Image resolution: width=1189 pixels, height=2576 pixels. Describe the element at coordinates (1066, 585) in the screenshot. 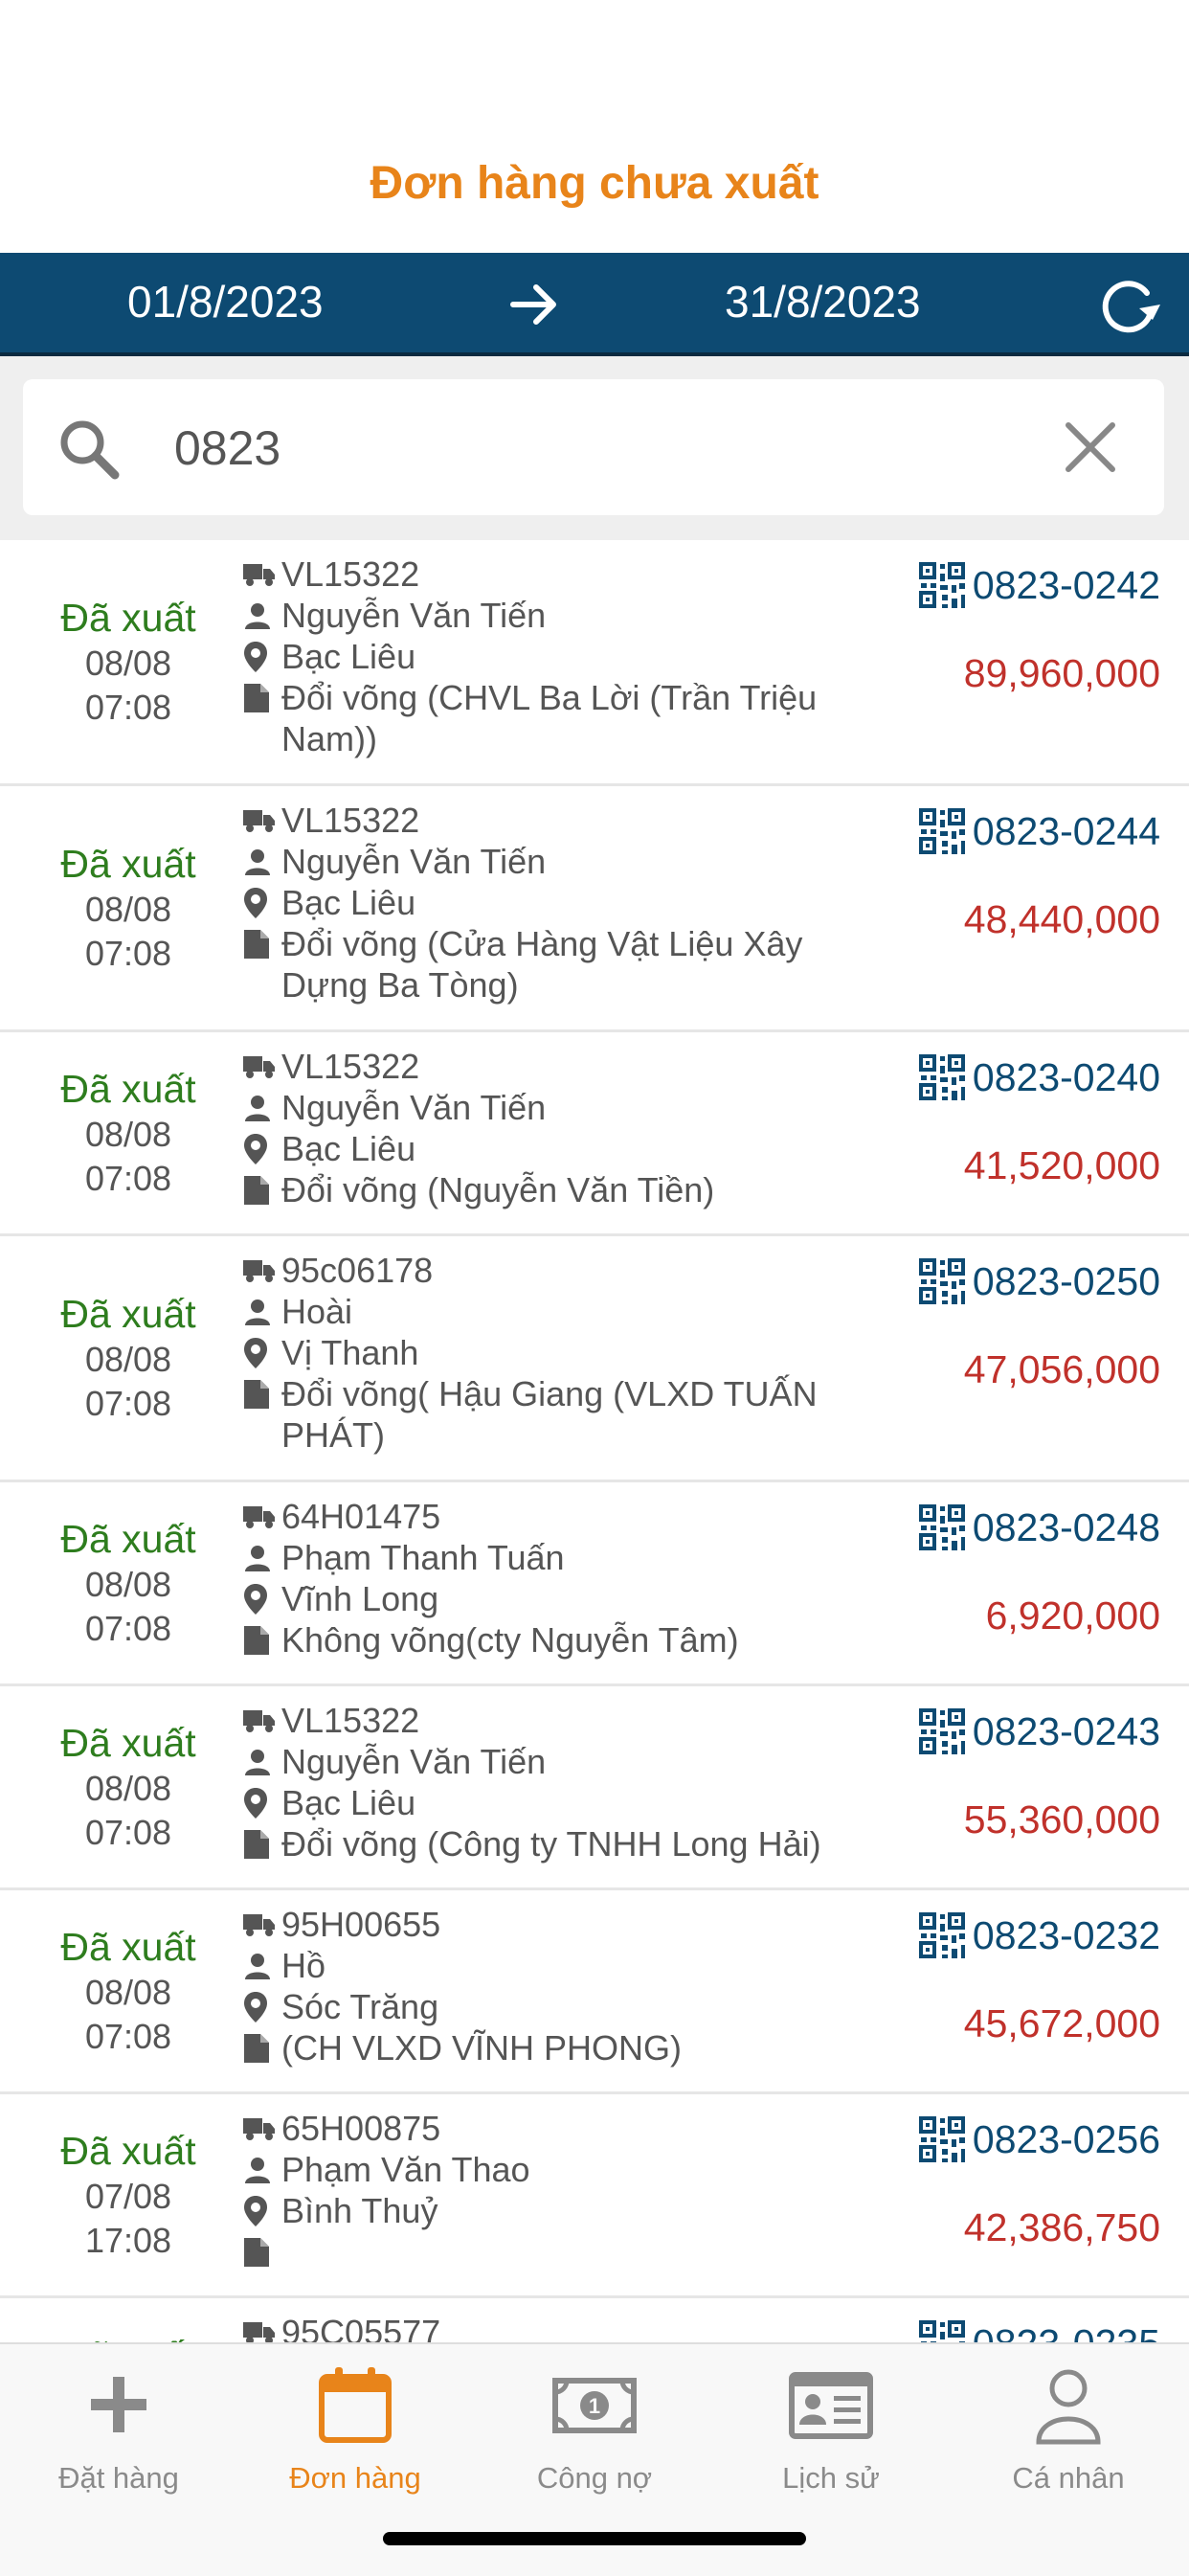

I see `order-code: 0823-0242` at that location.